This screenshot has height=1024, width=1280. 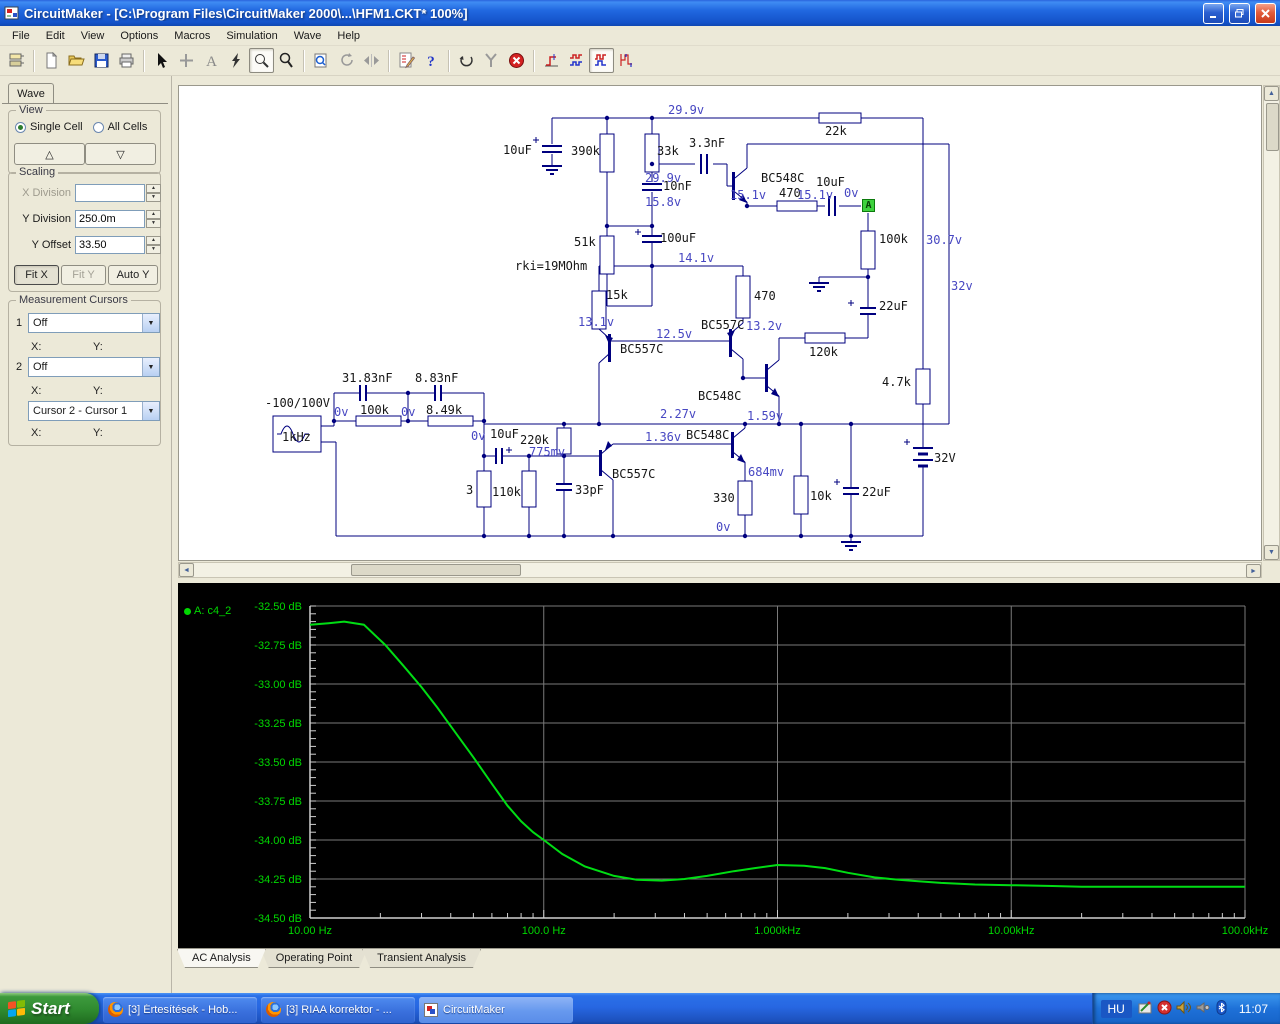 What do you see at coordinates (308, 36) in the screenshot?
I see `menu-wave: Wave` at bounding box center [308, 36].